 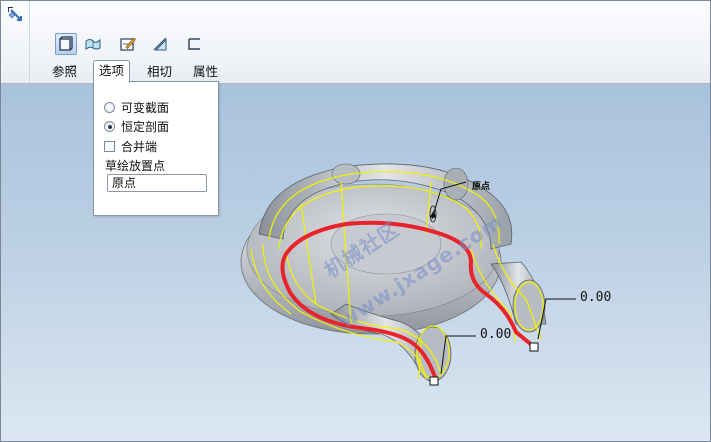 I want to click on solid-icon, so click(x=66, y=43).